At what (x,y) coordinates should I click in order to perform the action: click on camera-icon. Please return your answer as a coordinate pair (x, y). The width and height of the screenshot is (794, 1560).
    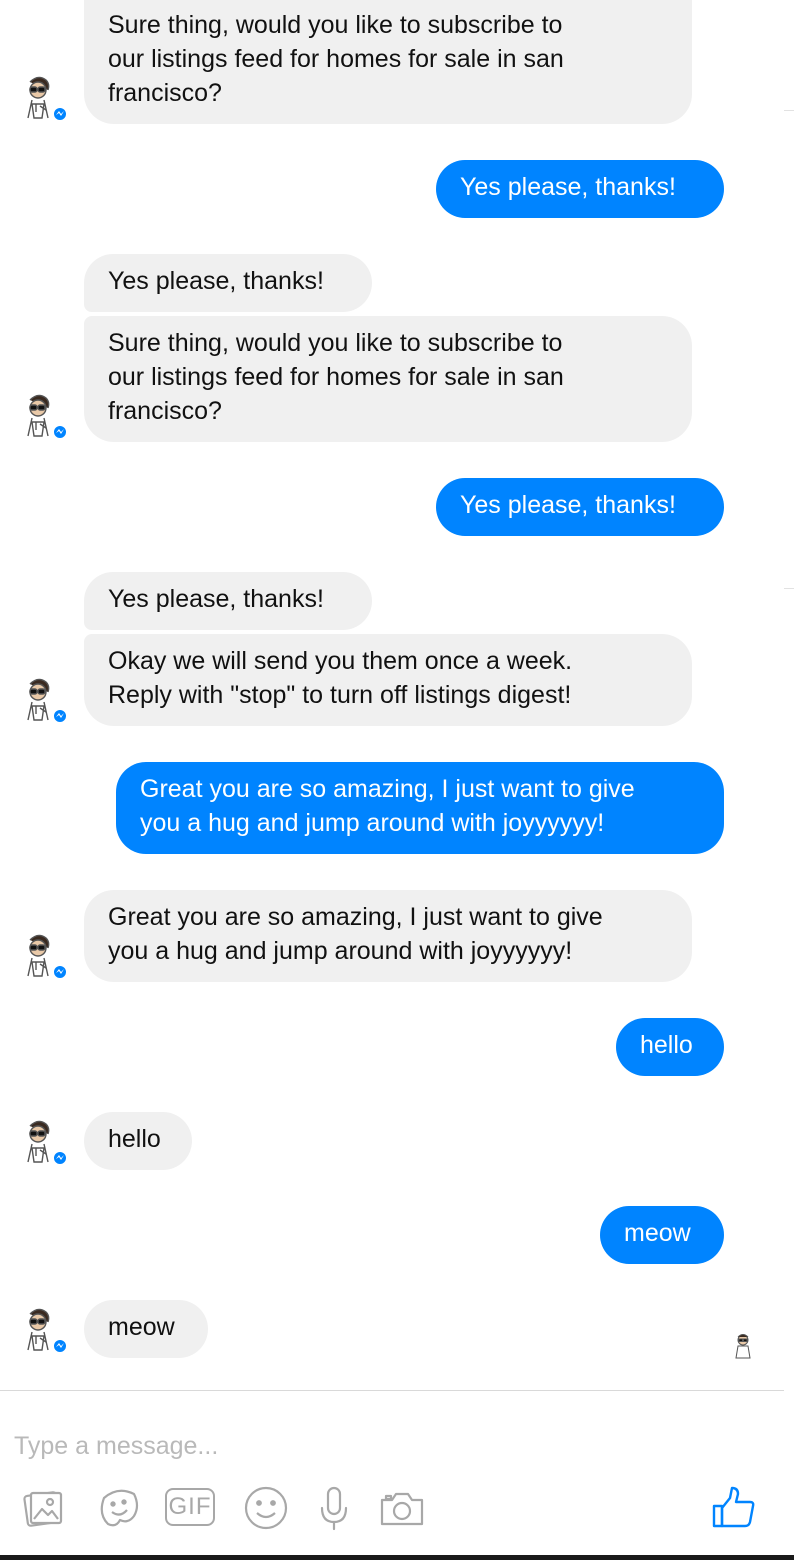
    Looking at the image, I should click on (402, 1509).